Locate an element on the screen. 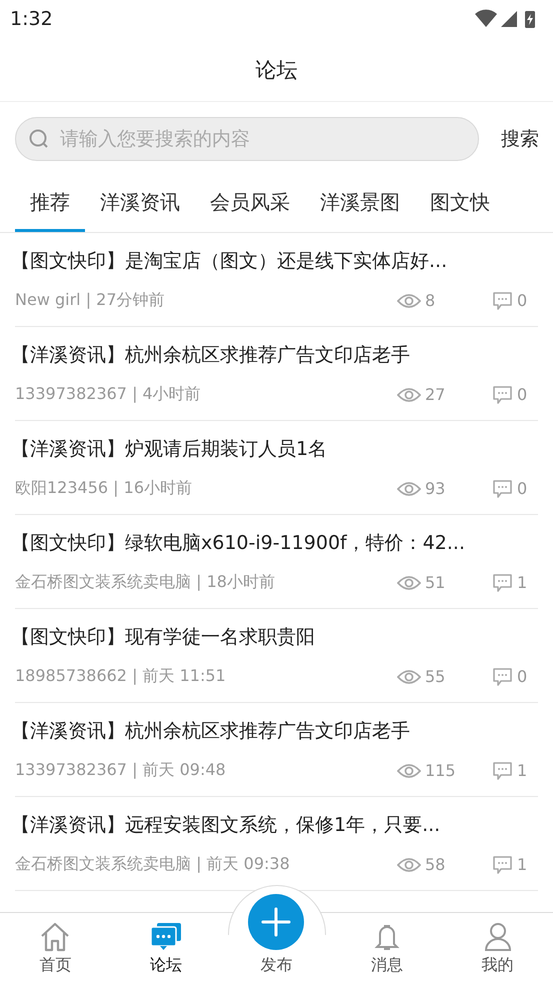 The image size is (553, 984). chat-bubbles-icon is located at coordinates (166, 937).